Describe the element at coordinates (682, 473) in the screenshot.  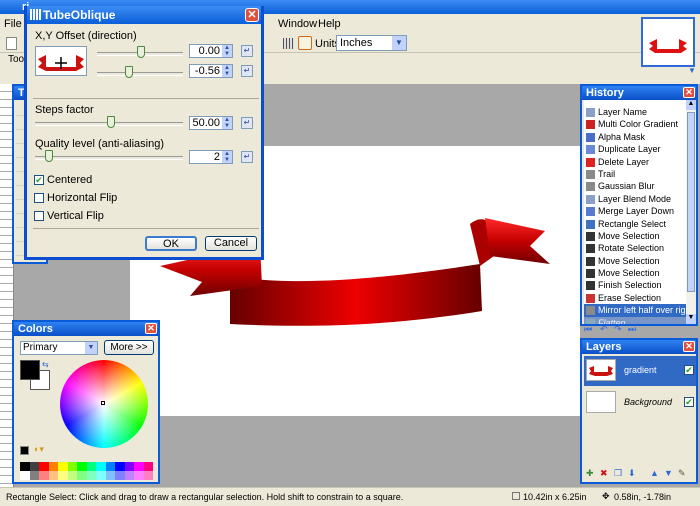
I see `layer-properties-icon: ✎` at that location.